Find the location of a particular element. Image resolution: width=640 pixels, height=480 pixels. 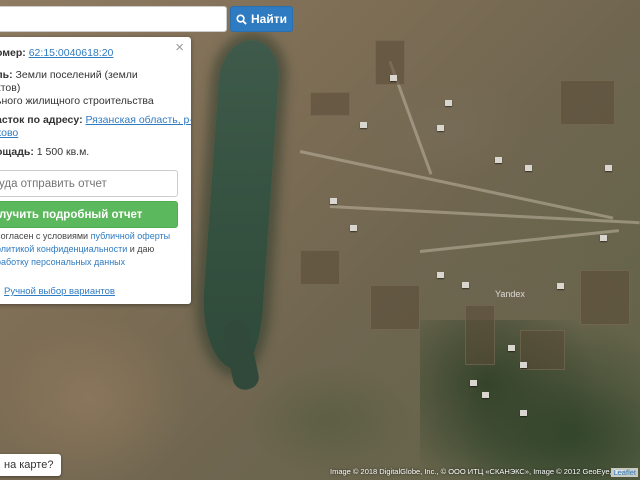

area-value: 1 500 кв.м. is located at coordinates (63, 152).